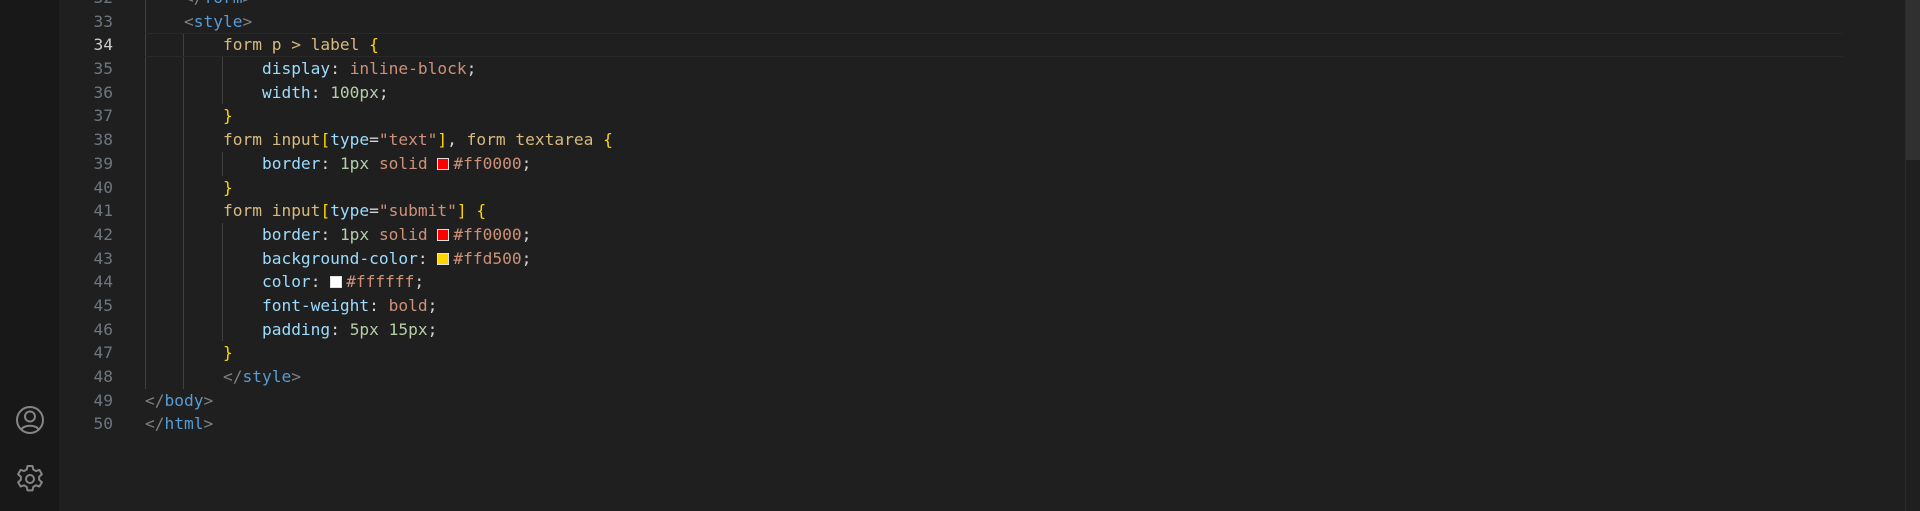 This screenshot has height=511, width=1920. What do you see at coordinates (989, 424) in the screenshot?
I see `code-line: 50 </html>` at bounding box center [989, 424].